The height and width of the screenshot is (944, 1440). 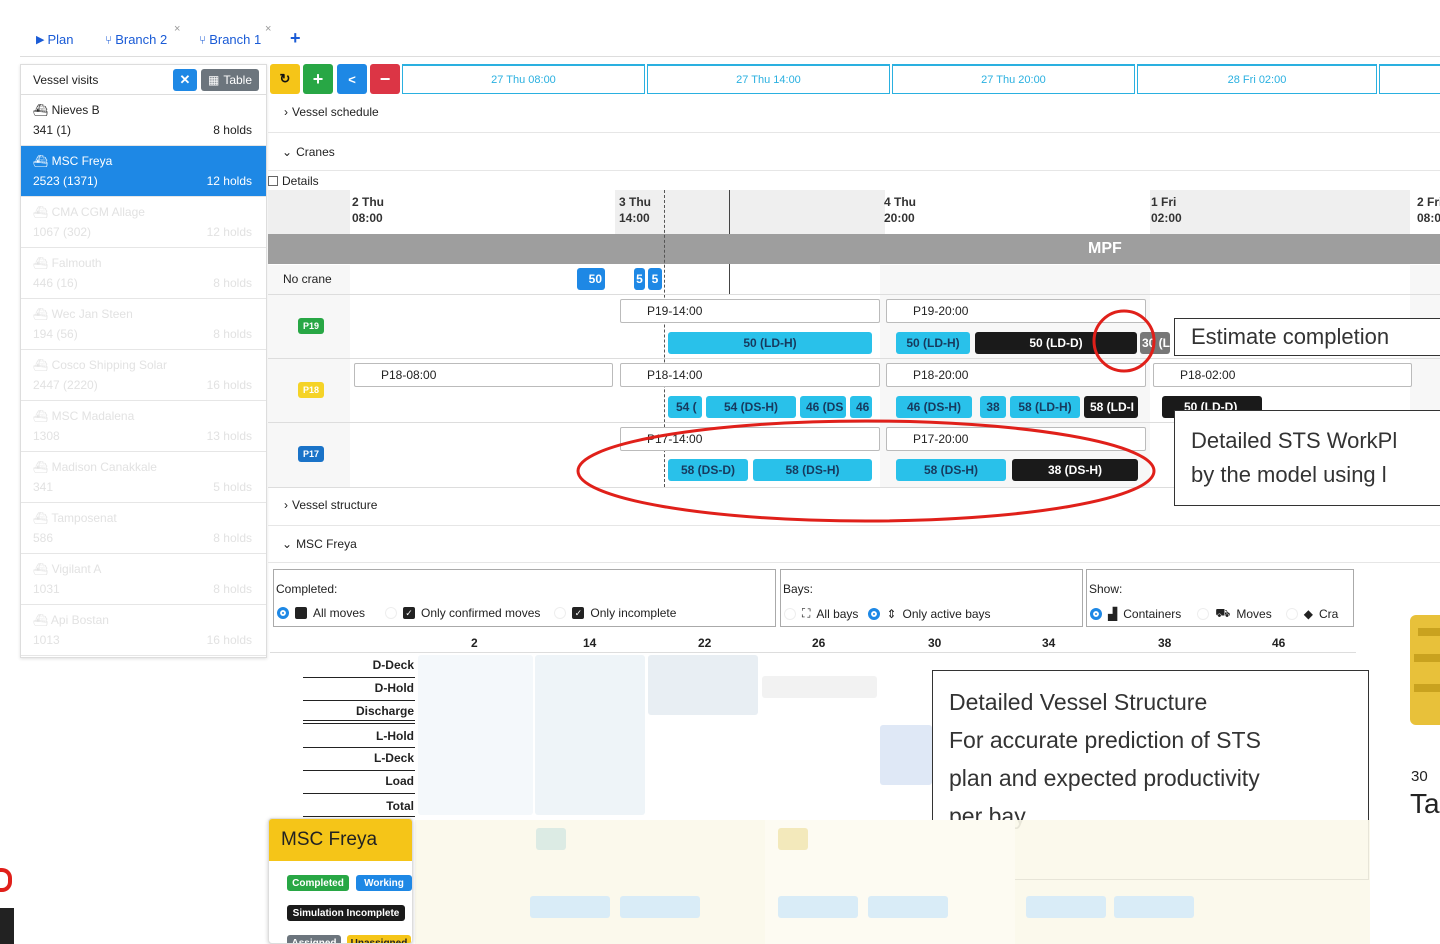 I want to click on work-bar: 46, so click(x=861, y=407).